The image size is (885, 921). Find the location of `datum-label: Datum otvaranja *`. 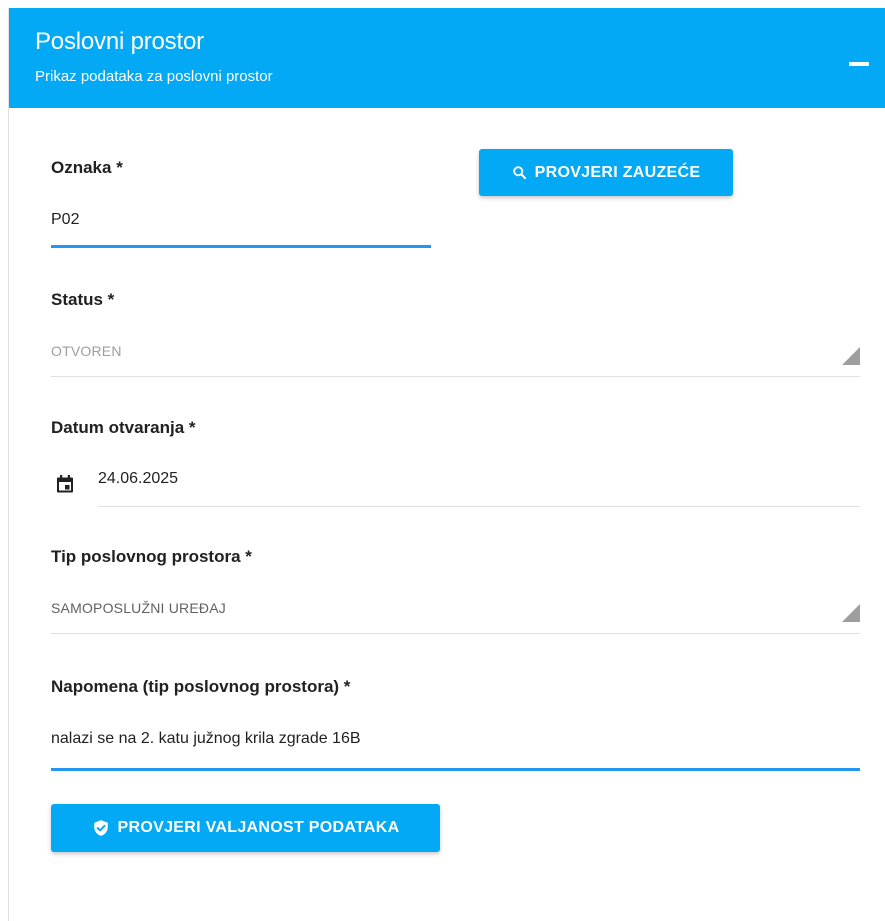

datum-label: Datum otvaranja * is located at coordinates (123, 427).